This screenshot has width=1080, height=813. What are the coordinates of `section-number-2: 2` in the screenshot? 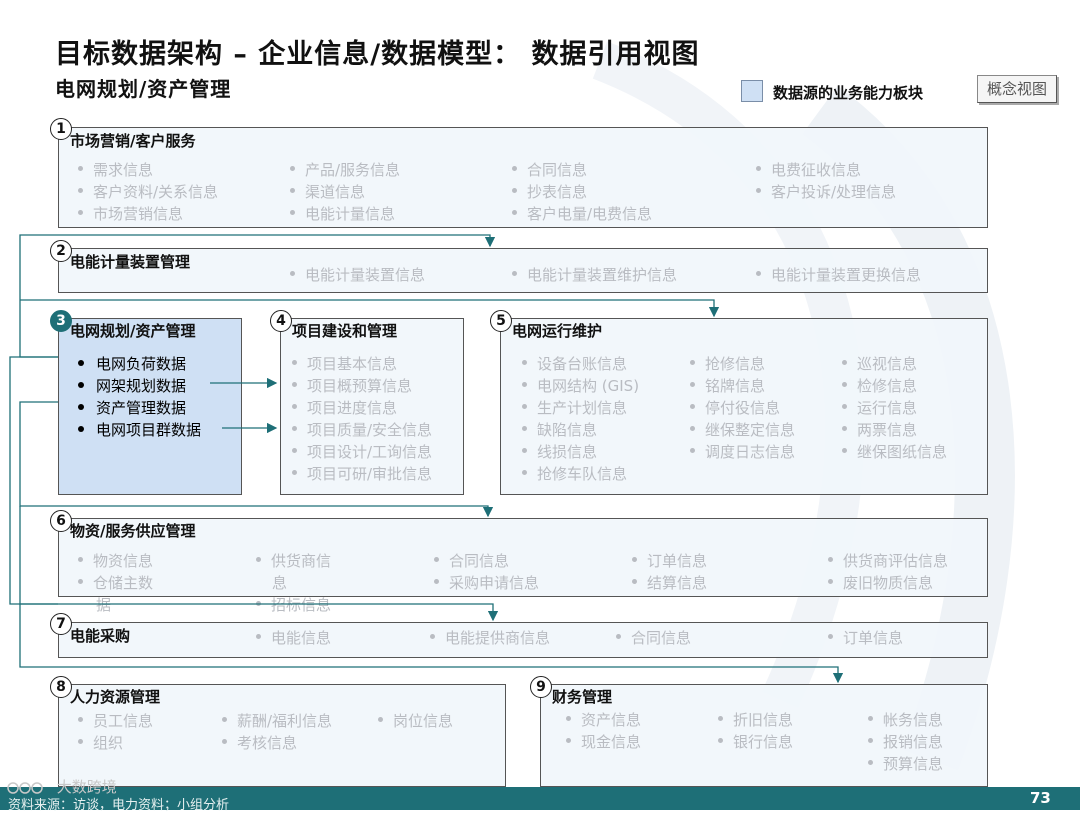 It's located at (61, 251).